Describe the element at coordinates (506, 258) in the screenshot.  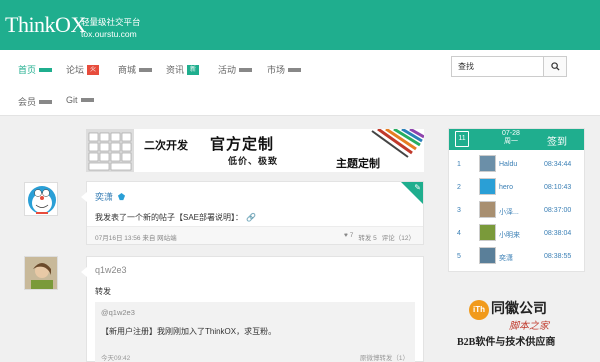
I see `checkin-user: 奕潇` at that location.